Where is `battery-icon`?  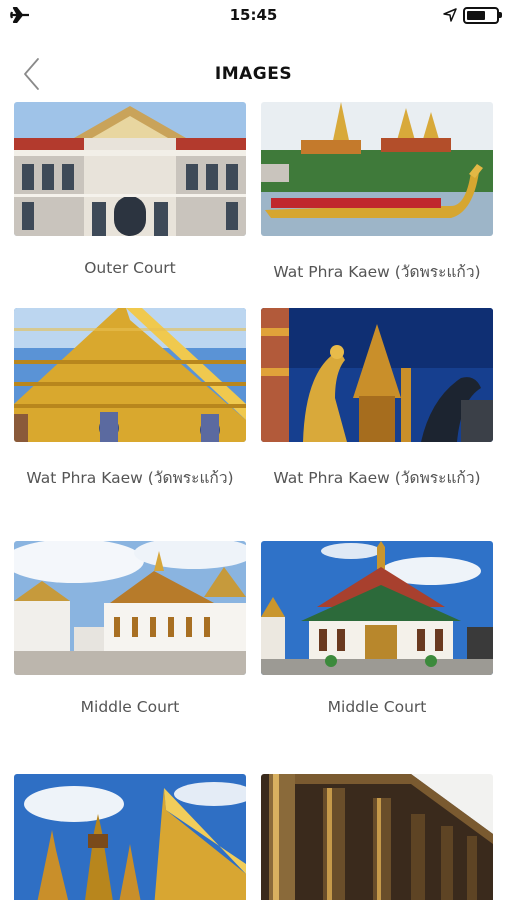 battery-icon is located at coordinates (481, 15).